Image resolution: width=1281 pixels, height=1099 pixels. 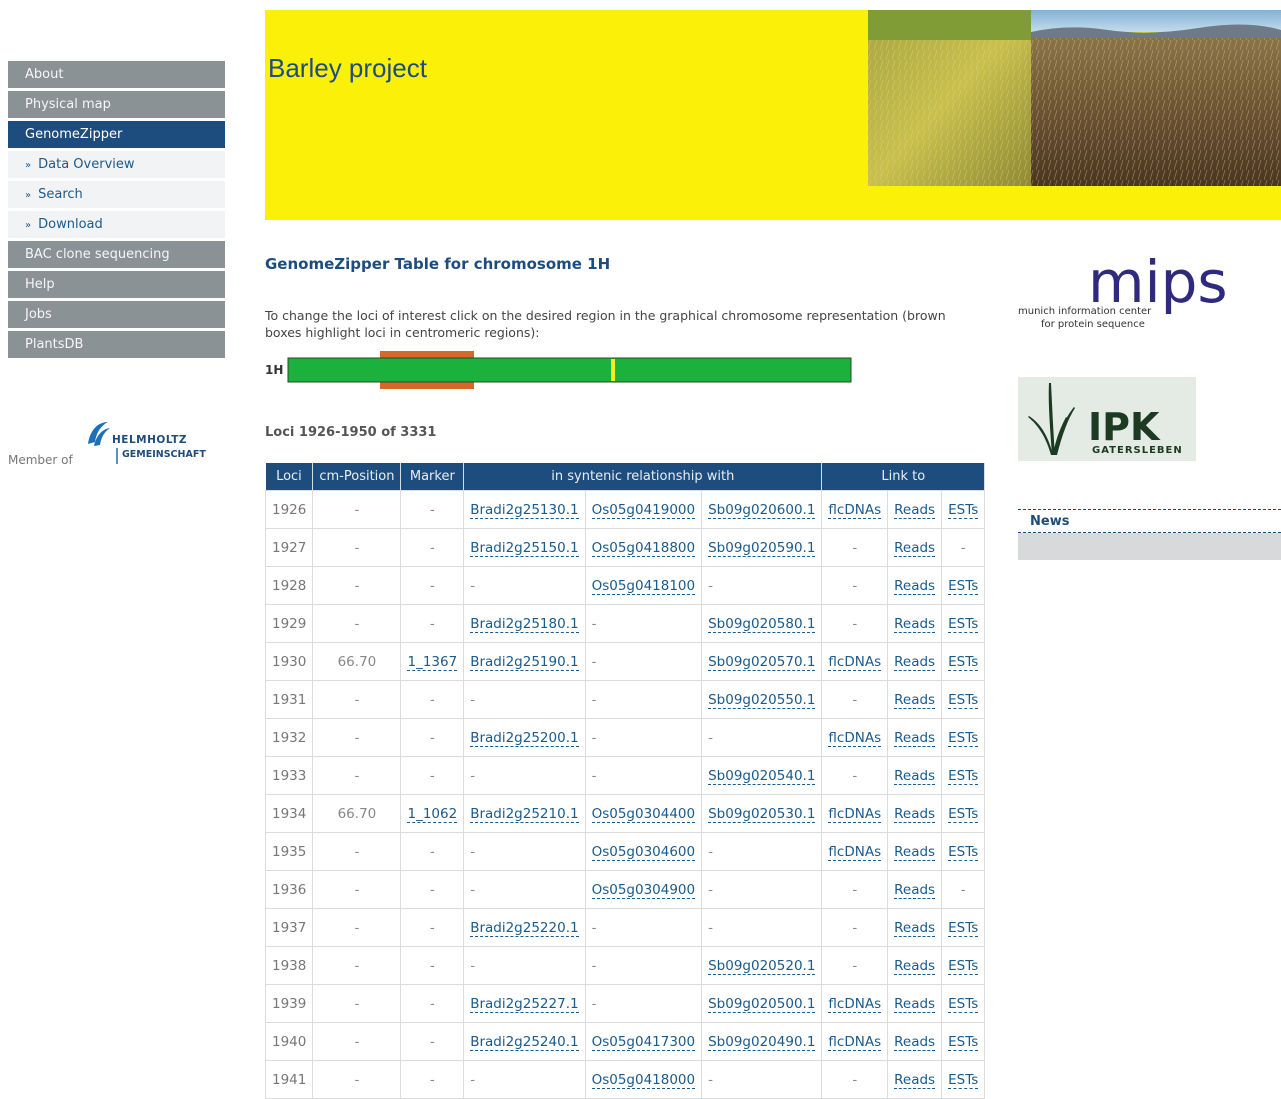 I want to click on nav-jobs: Jobs, so click(x=116, y=314).